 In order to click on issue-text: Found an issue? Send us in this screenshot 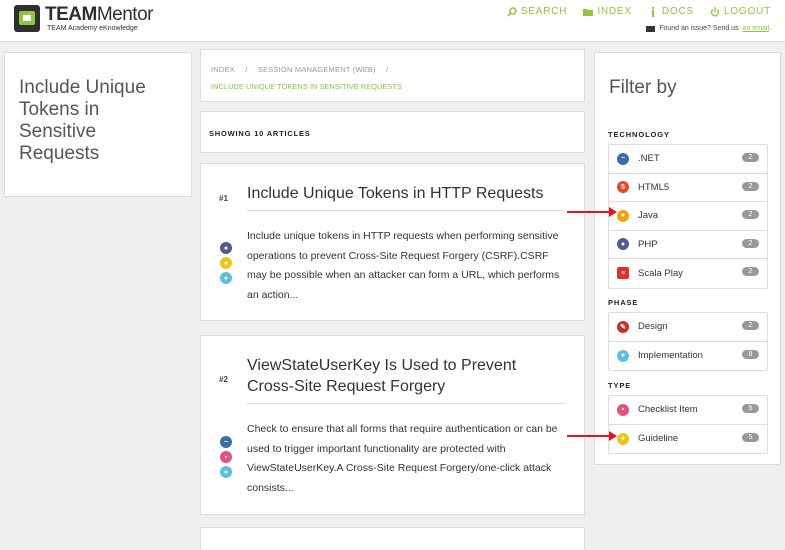, I will do `click(699, 28)`.